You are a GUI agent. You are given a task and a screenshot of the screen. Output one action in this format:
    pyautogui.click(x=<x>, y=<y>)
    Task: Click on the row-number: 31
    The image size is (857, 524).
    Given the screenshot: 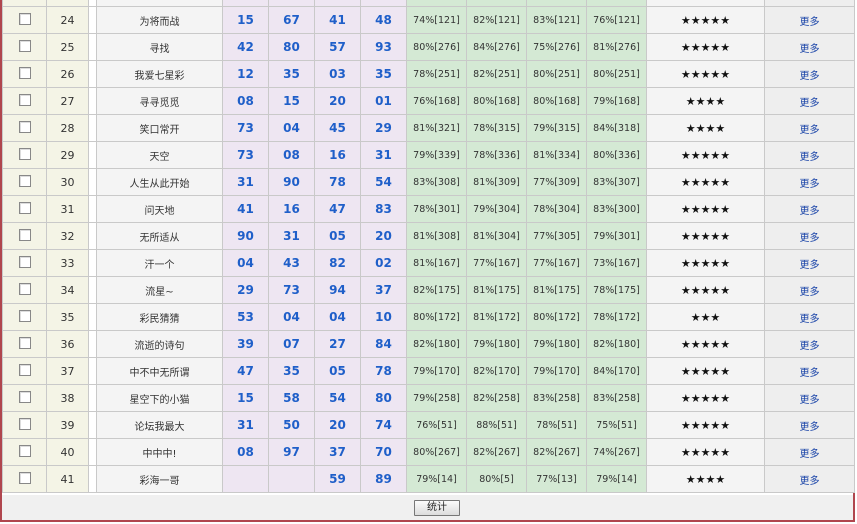 What is the action you would take?
    pyautogui.click(x=67, y=209)
    